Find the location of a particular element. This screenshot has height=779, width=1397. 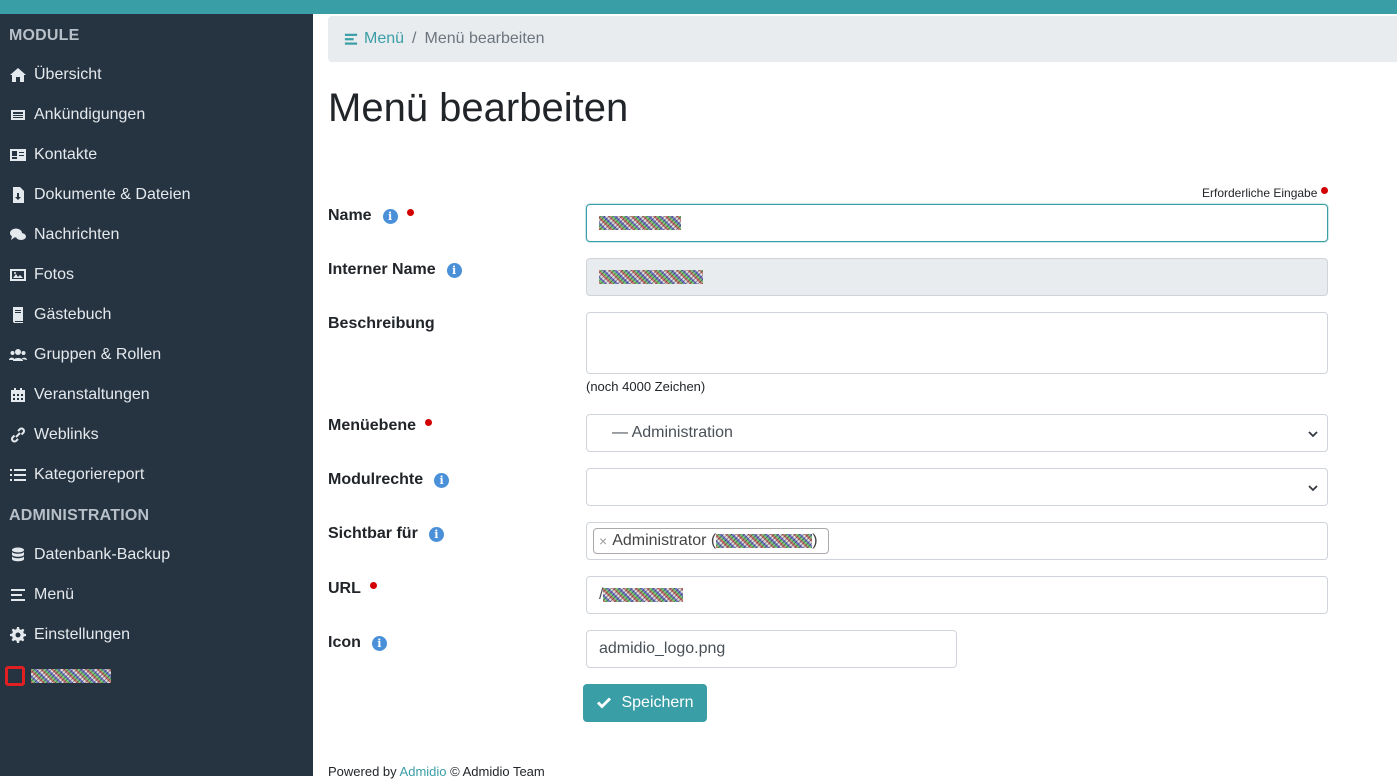

check-icon is located at coordinates (604, 703).